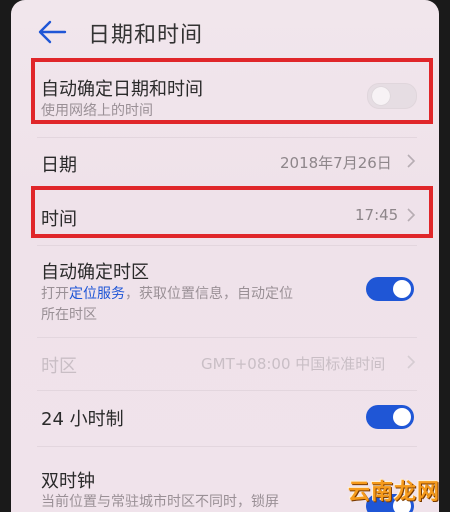 The image size is (450, 512). What do you see at coordinates (393, 492) in the screenshot?
I see `watermark: 云南龙网` at bounding box center [393, 492].